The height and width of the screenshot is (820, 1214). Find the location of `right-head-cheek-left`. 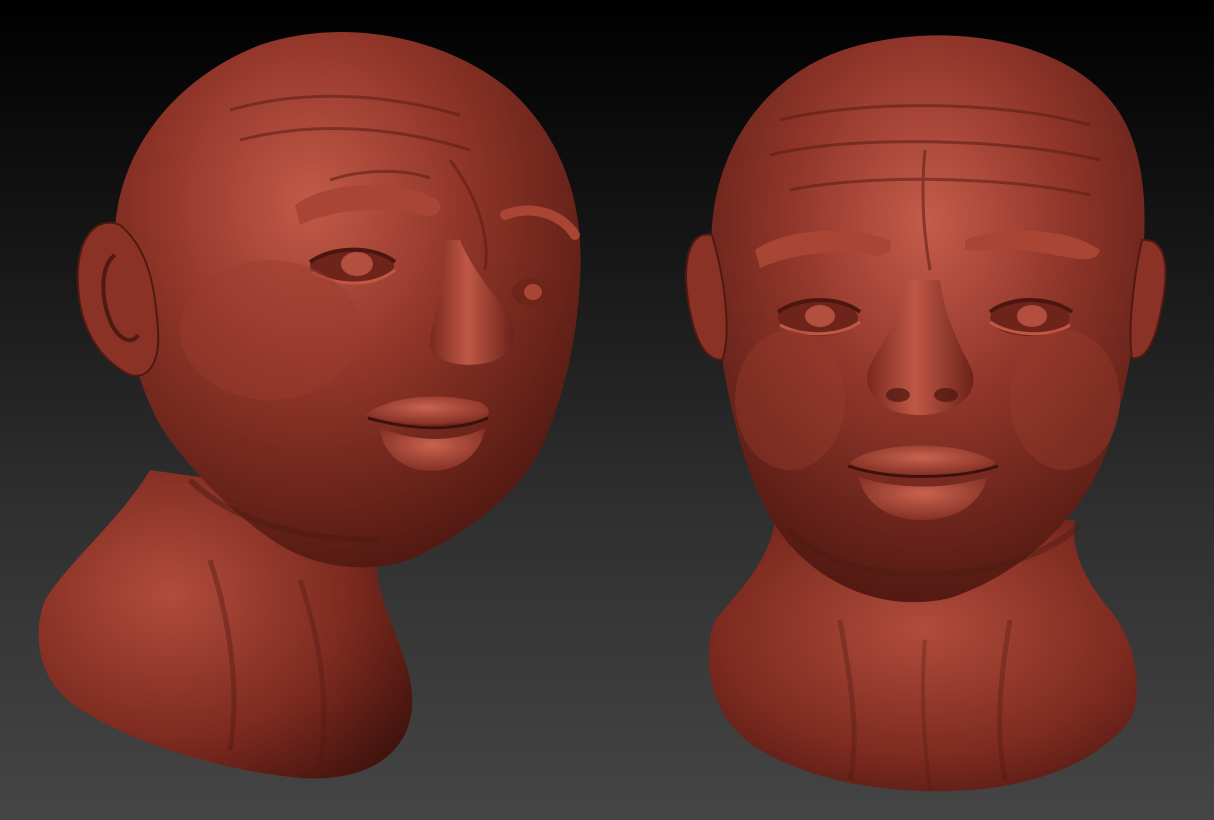

right-head-cheek-left is located at coordinates (790, 400).